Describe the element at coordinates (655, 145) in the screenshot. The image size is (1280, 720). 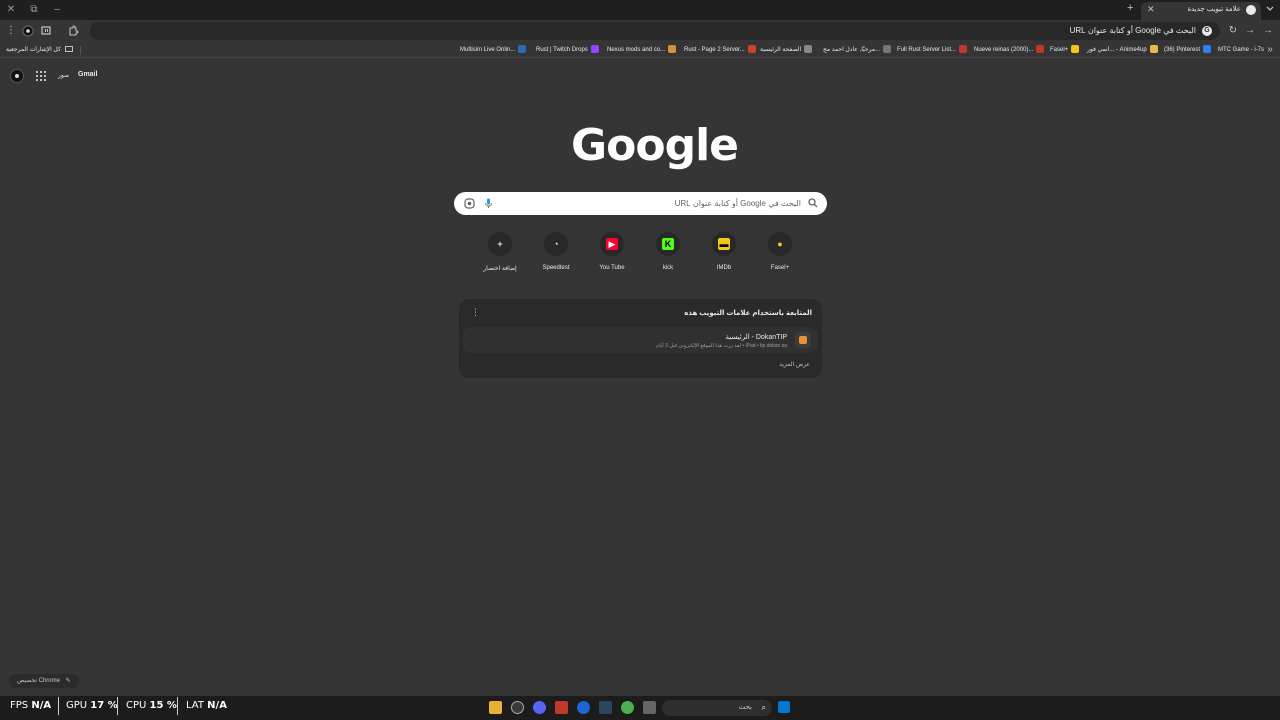
I see `google-logo: Google` at that location.